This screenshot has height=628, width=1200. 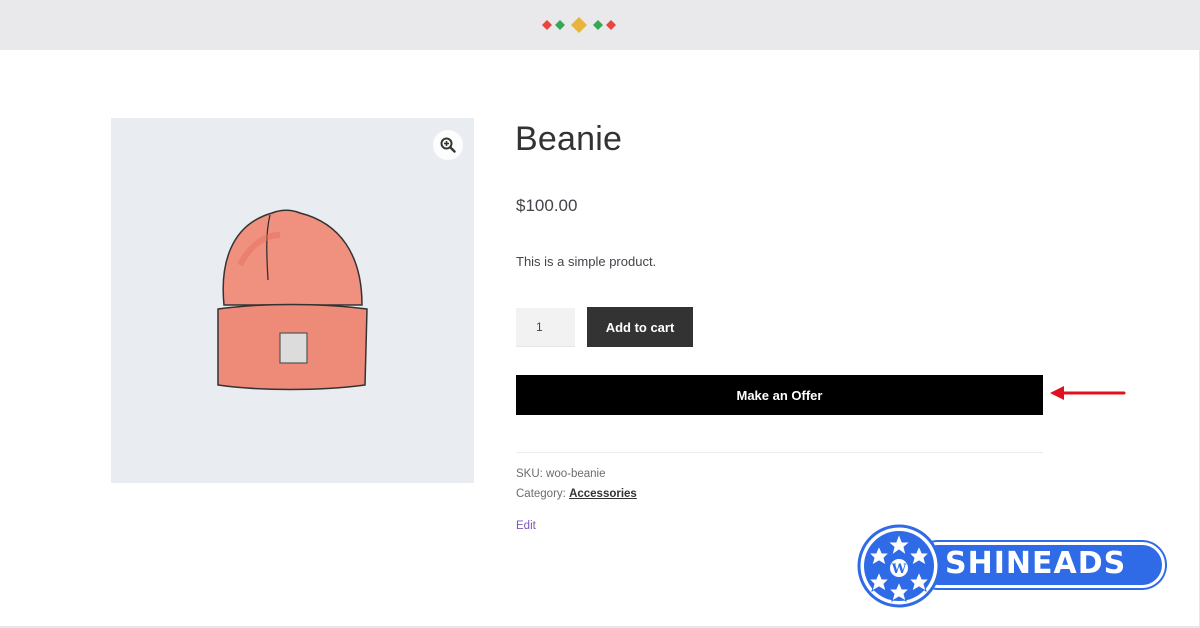 What do you see at coordinates (526, 526) in the screenshot?
I see `edit-link: Edit` at bounding box center [526, 526].